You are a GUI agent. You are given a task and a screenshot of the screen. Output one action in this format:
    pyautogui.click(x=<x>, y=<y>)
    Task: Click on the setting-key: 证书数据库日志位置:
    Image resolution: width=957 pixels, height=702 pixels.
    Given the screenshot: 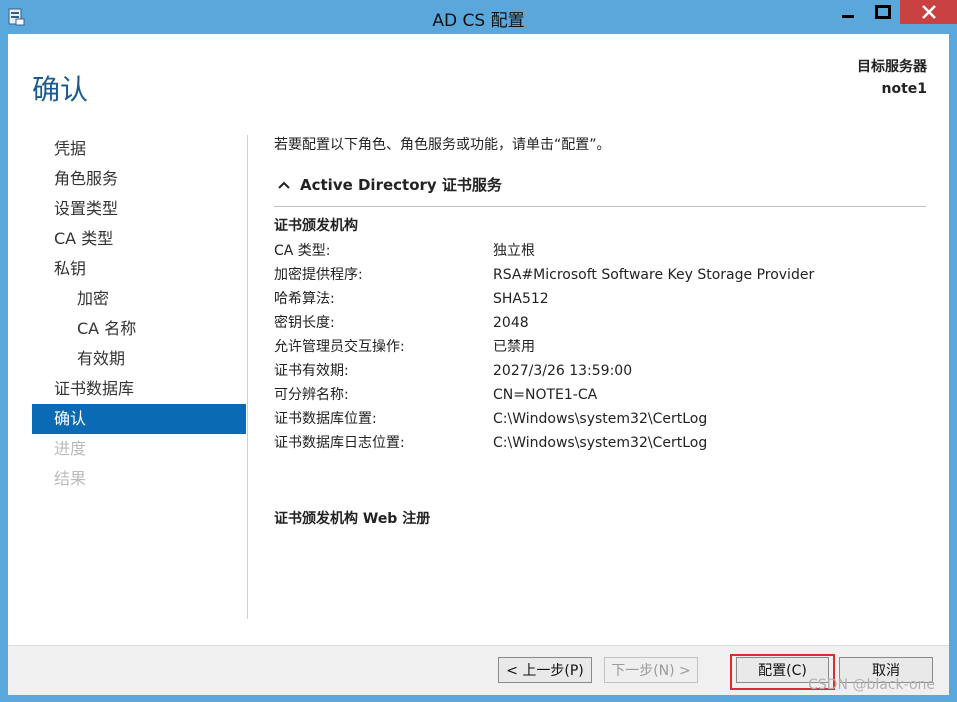 What is the action you would take?
    pyautogui.click(x=339, y=443)
    